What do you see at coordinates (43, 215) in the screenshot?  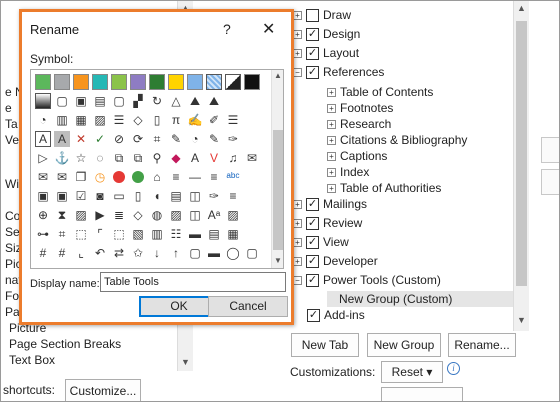 I see `zoom-icon: ⊕` at bounding box center [43, 215].